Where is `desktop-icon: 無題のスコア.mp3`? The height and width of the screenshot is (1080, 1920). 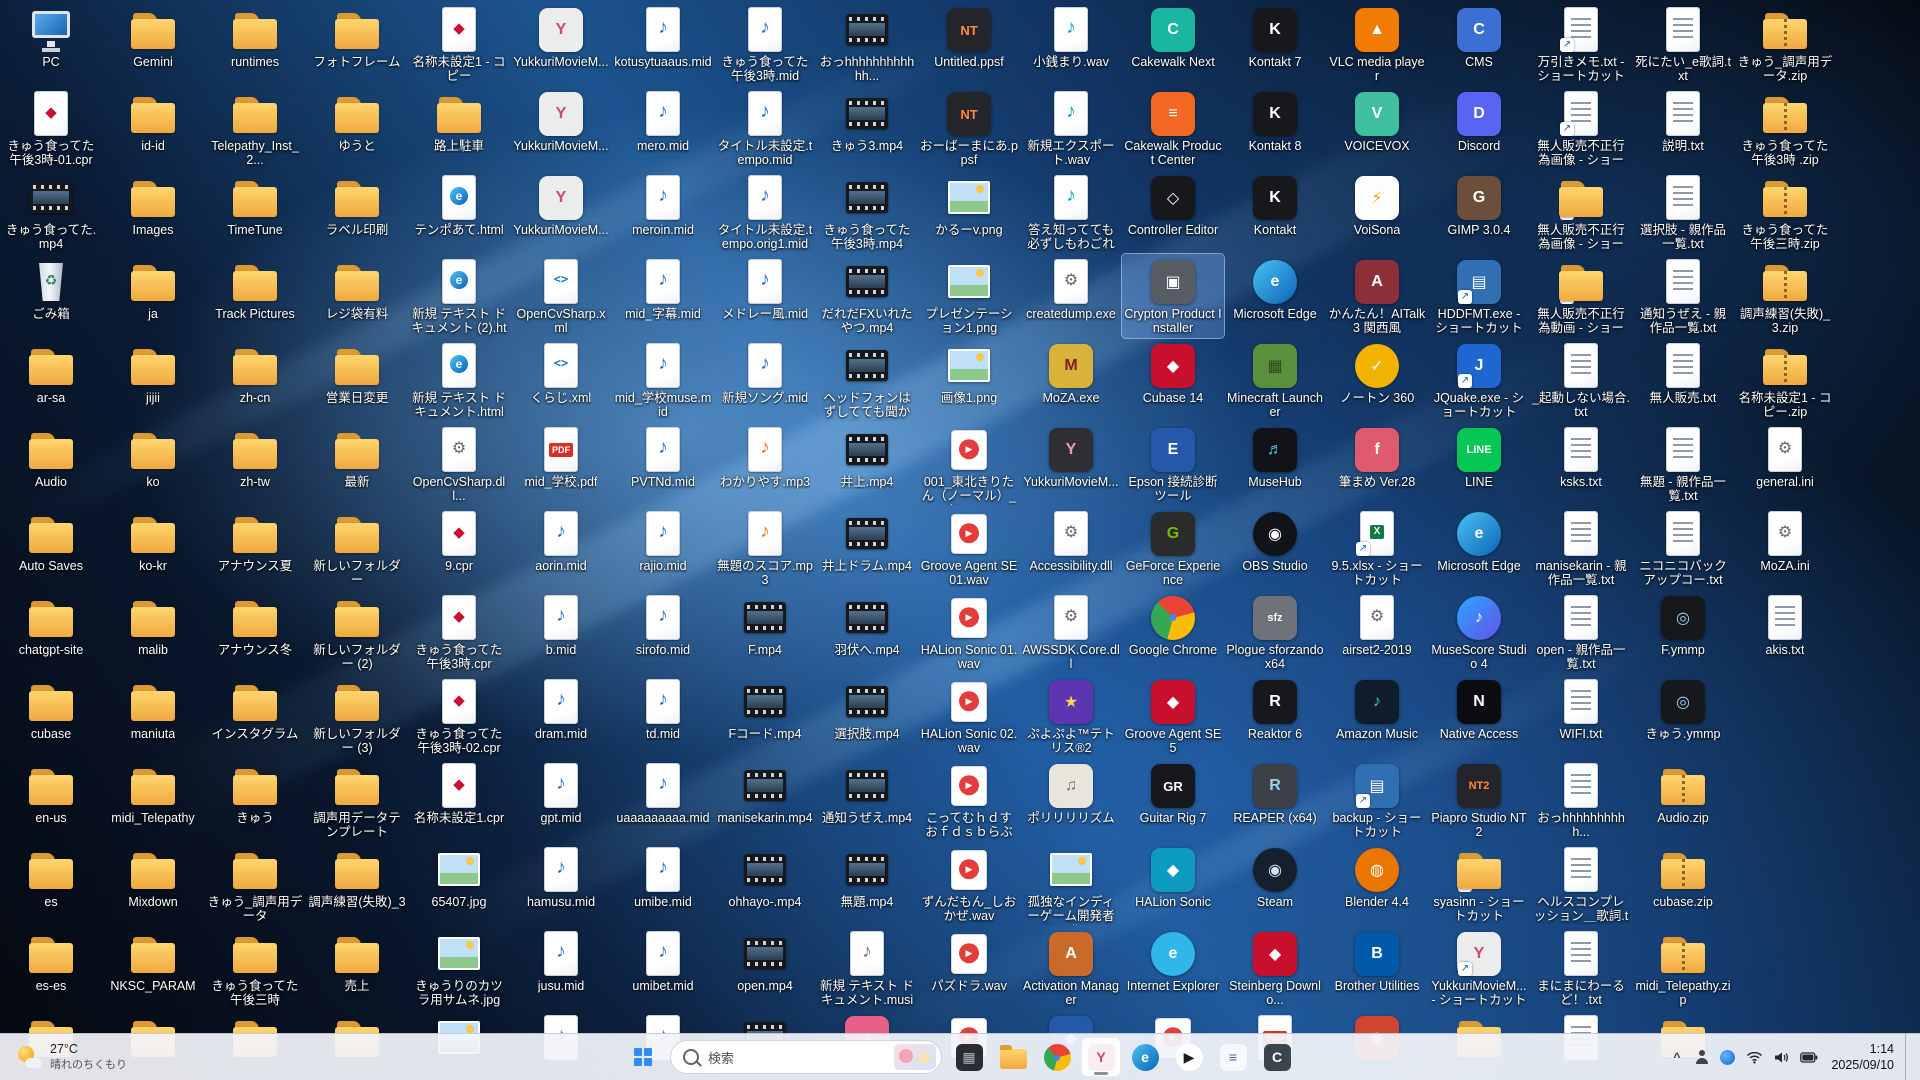 desktop-icon: 無題のスコア.mp3 is located at coordinates (765, 548).